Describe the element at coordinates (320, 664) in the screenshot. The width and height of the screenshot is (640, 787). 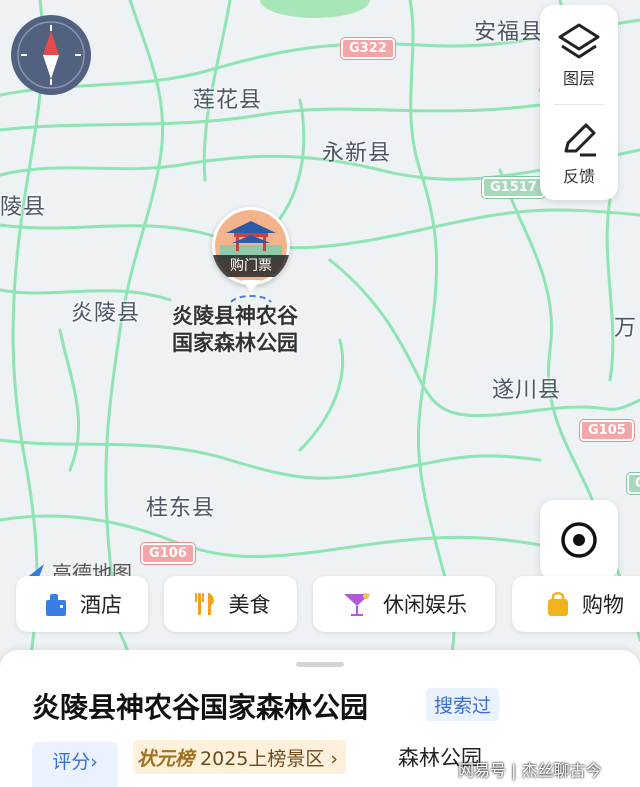
I see `sheet-drag-handle` at that location.